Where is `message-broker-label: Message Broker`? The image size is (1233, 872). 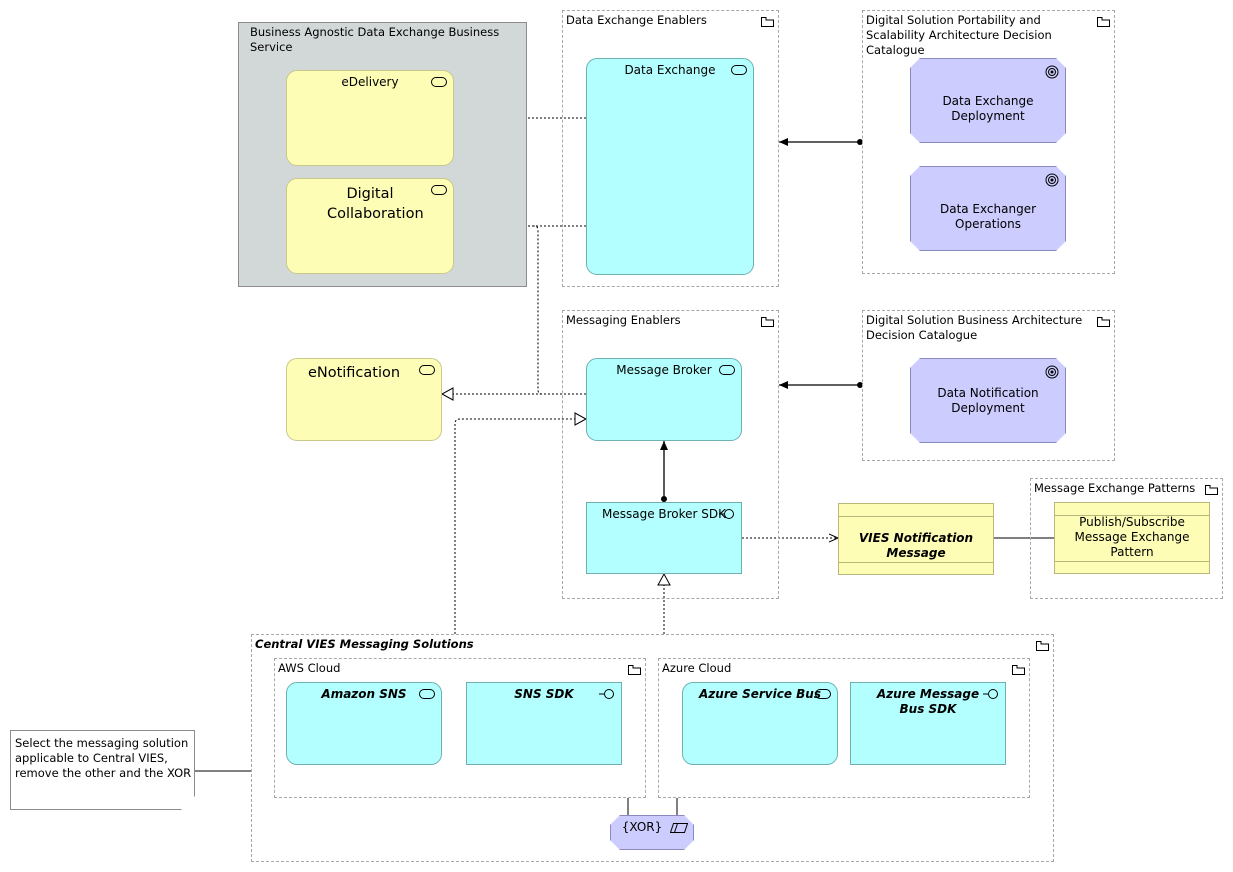
message-broker-label: Message Broker is located at coordinates (664, 370).